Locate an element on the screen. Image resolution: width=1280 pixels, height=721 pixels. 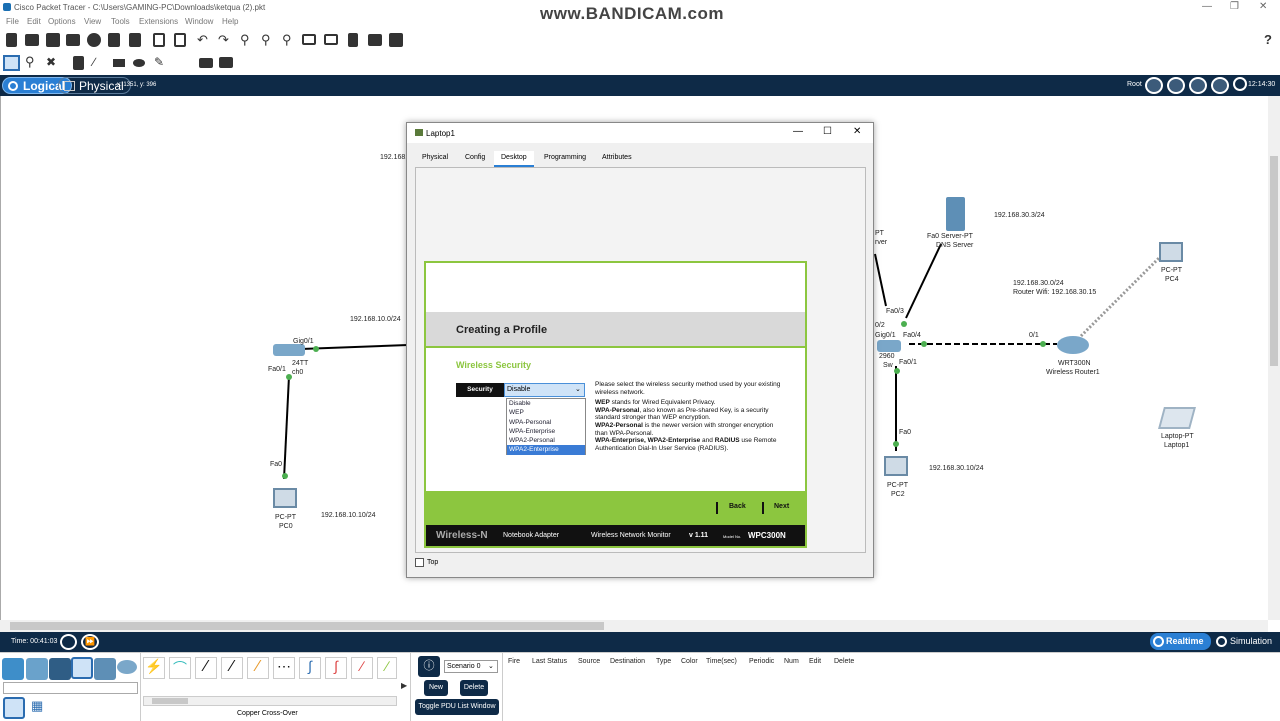
reset-time-icon is located at coordinates (68, 642).